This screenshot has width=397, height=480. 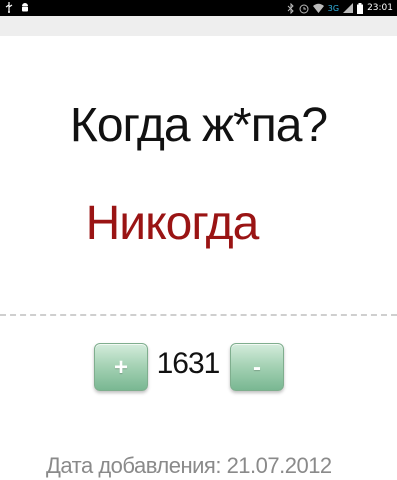 I want to click on status-bar-left, so click(x=17, y=7).